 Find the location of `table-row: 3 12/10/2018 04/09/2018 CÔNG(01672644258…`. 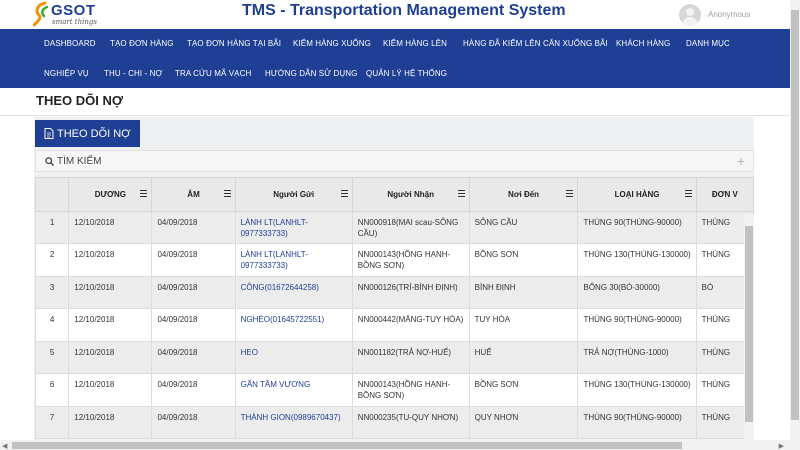

table-row: 3 12/10/2018 04/09/2018 CÔNG(01672644258… is located at coordinates (394, 292).